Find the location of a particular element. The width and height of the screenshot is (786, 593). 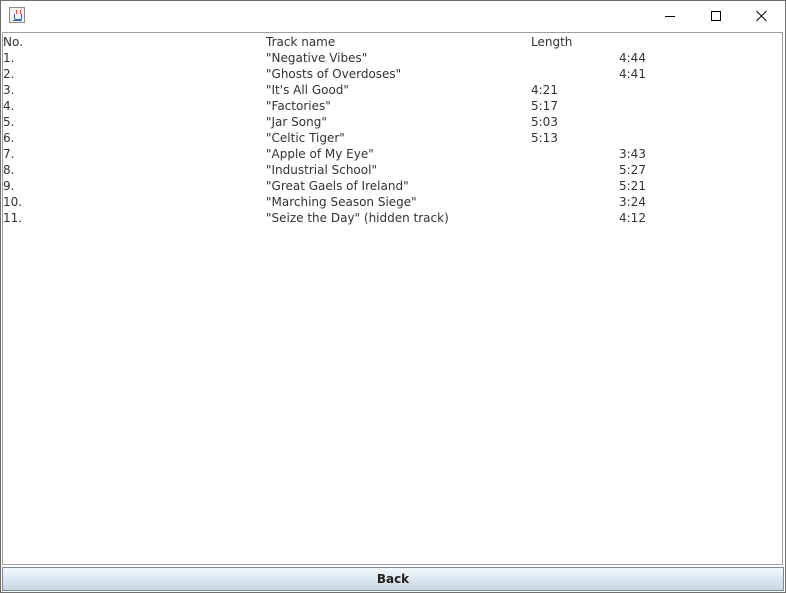

table-row: 10. "Marching Season Siege" 3:24 is located at coordinates (392, 202).